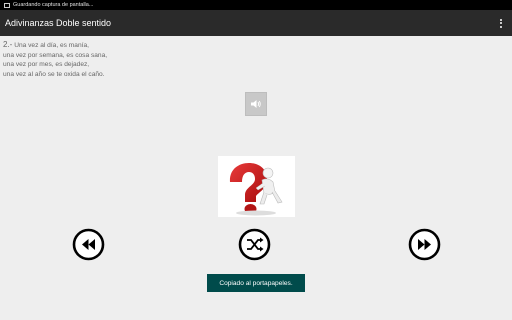 This screenshot has height=320, width=512. Describe the element at coordinates (58, 23) in the screenshot. I see `app-title: Adivinanzas Doble sentido` at that location.